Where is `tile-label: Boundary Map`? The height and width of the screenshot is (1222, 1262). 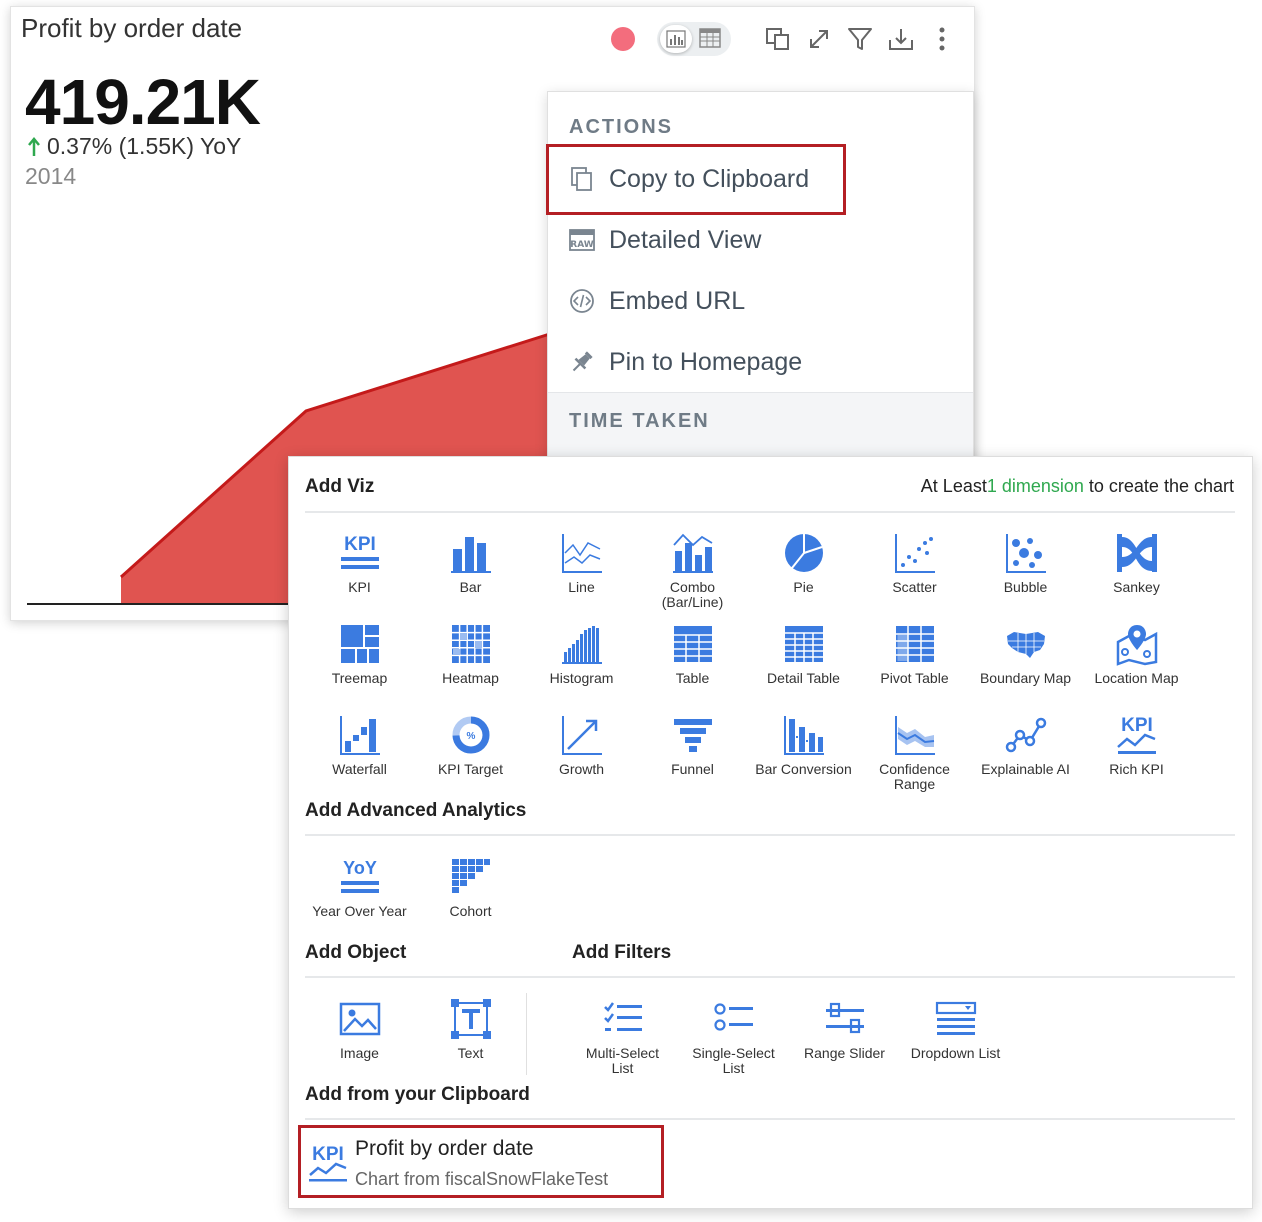
tile-label: Boundary Map is located at coordinates (1025, 678).